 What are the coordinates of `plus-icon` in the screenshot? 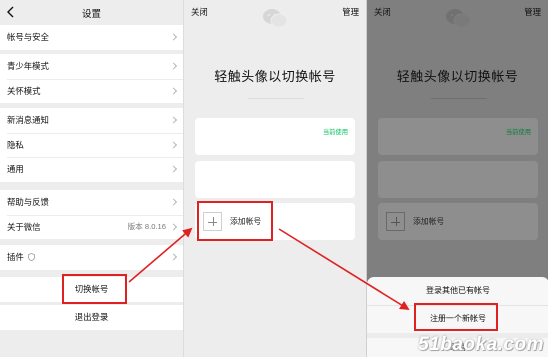 It's located at (395, 221).